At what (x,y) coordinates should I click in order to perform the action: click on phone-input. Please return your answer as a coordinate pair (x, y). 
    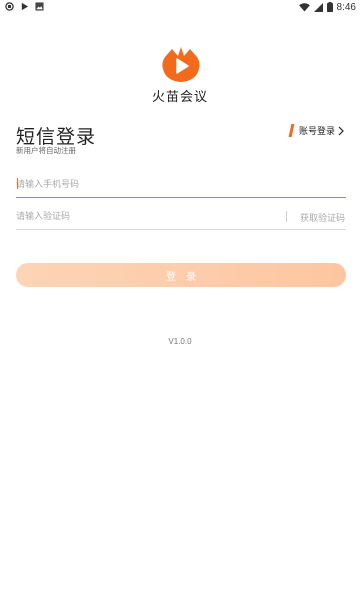
    Looking at the image, I should click on (181, 185).